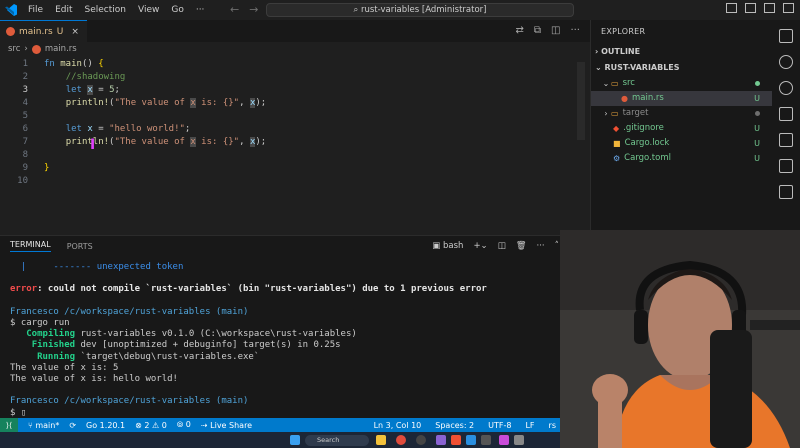  I want to click on encoding: UTF-8, so click(499, 425).